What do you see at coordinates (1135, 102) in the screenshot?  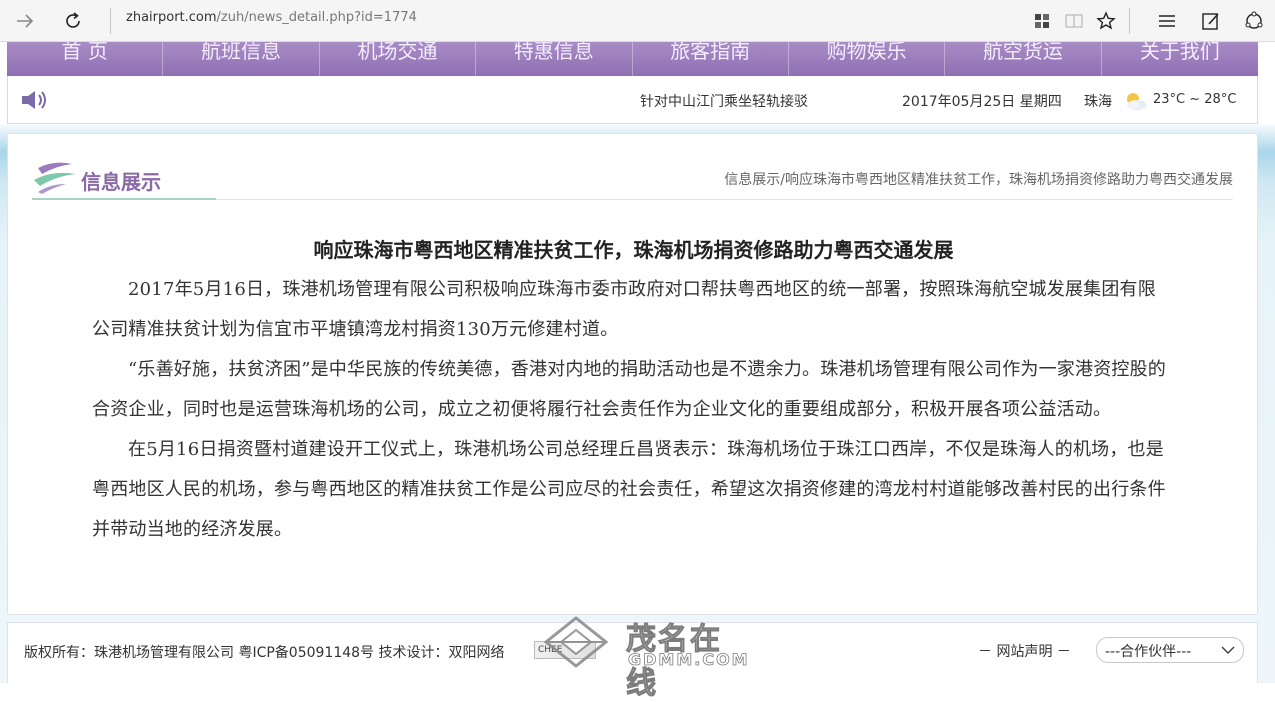 I see `partly-cloudy-icon` at bounding box center [1135, 102].